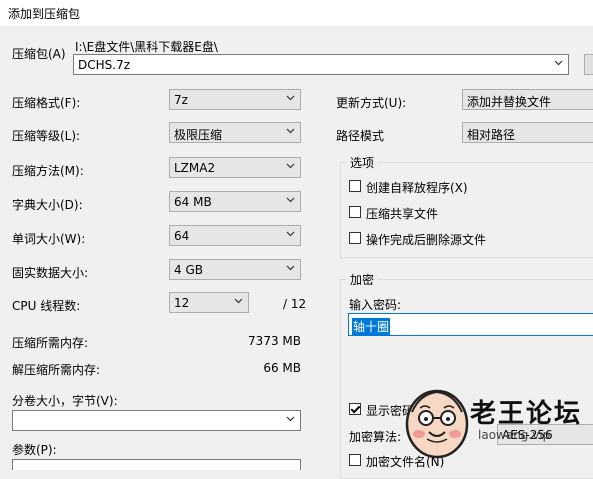  What do you see at coordinates (34, 450) in the screenshot?
I see `params-label: 参数(P):` at bounding box center [34, 450].